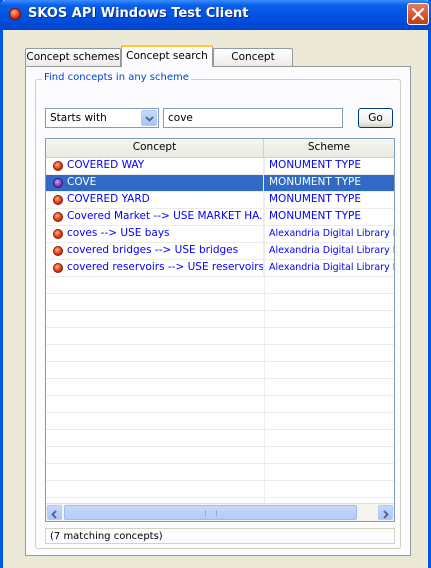 Image resolution: width=431 pixels, height=568 pixels. I want to click on cell-concept: covered bridges --> USE bridges, so click(155, 251).